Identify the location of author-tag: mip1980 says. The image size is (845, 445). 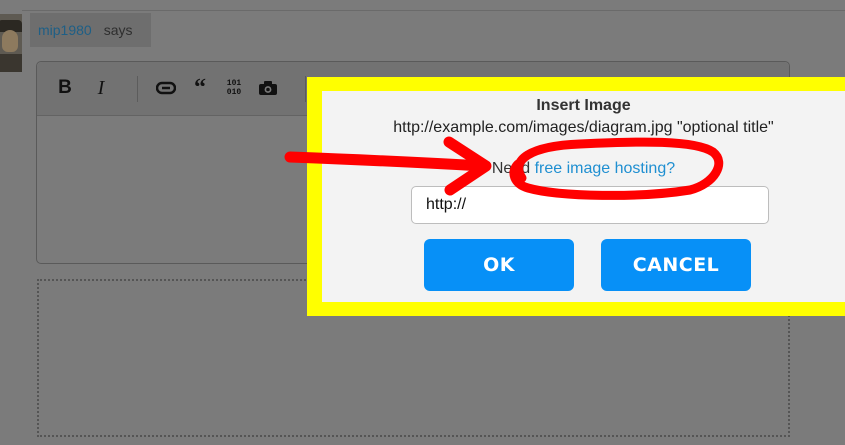
(90, 30).